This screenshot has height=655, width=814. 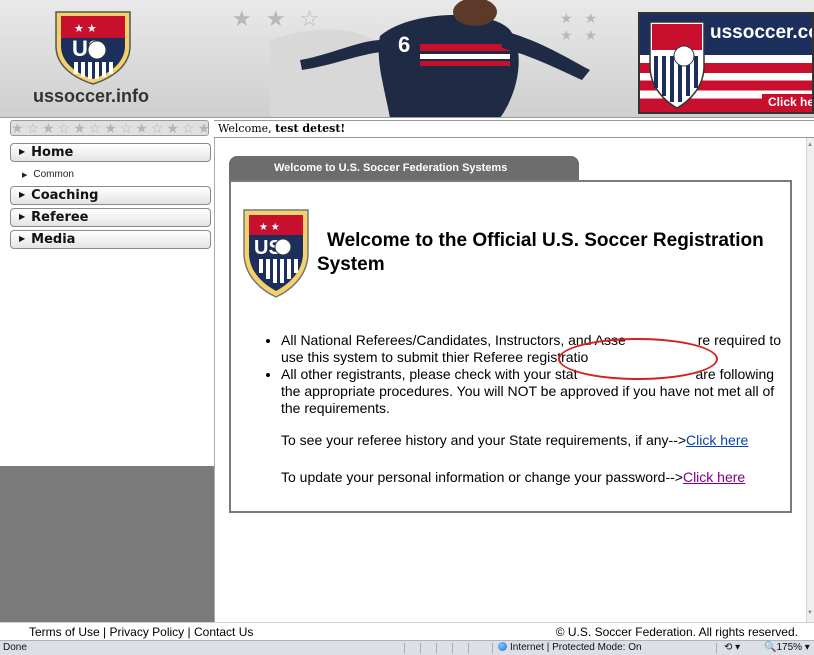 What do you see at coordinates (53, 239) in the screenshot?
I see `sidebar-item-label: Media` at bounding box center [53, 239].